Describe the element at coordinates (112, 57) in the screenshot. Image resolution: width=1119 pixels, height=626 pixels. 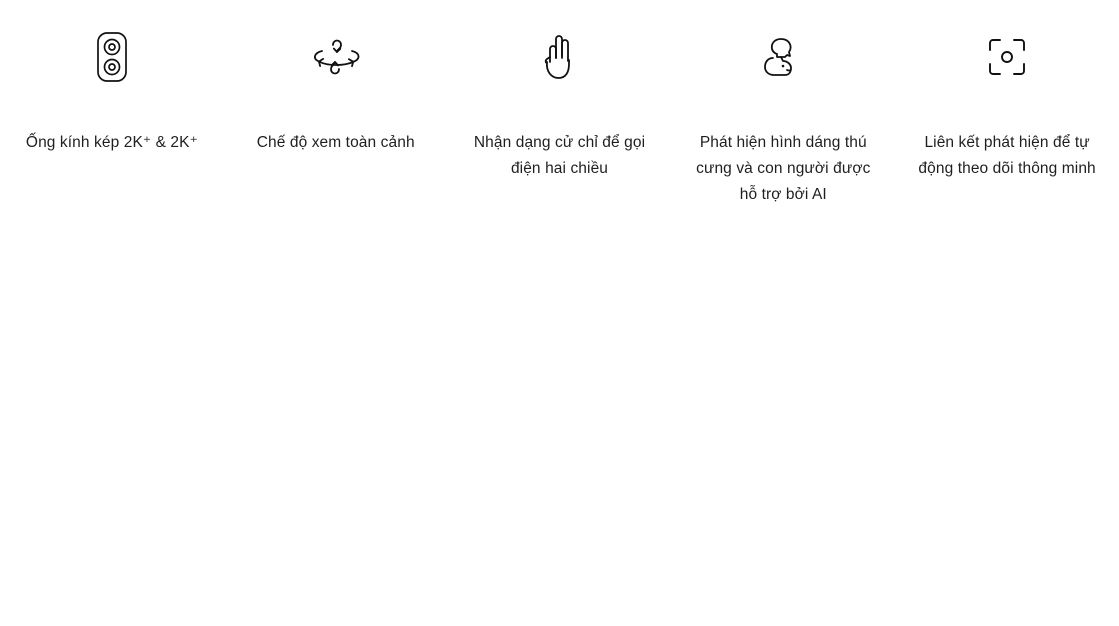
I see `dual-lens-icon` at that location.